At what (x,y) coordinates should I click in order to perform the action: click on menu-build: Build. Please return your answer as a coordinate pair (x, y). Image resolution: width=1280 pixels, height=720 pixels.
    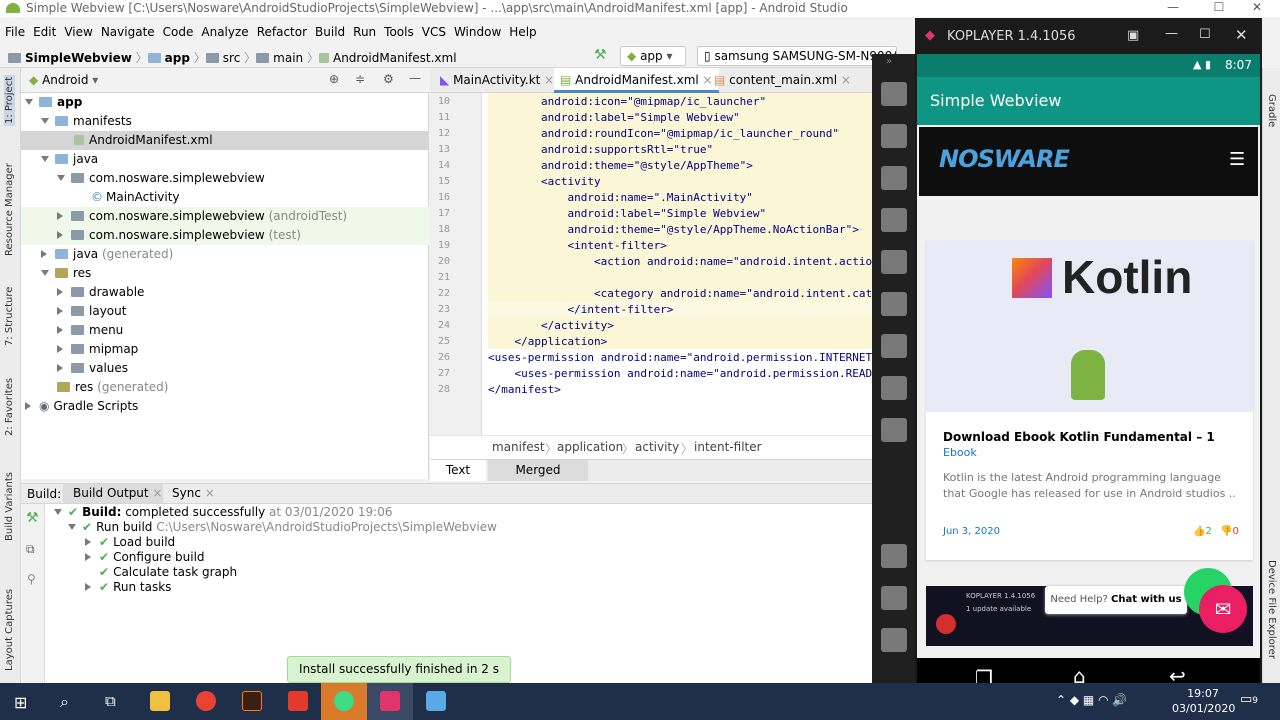
    Looking at the image, I should click on (330, 32).